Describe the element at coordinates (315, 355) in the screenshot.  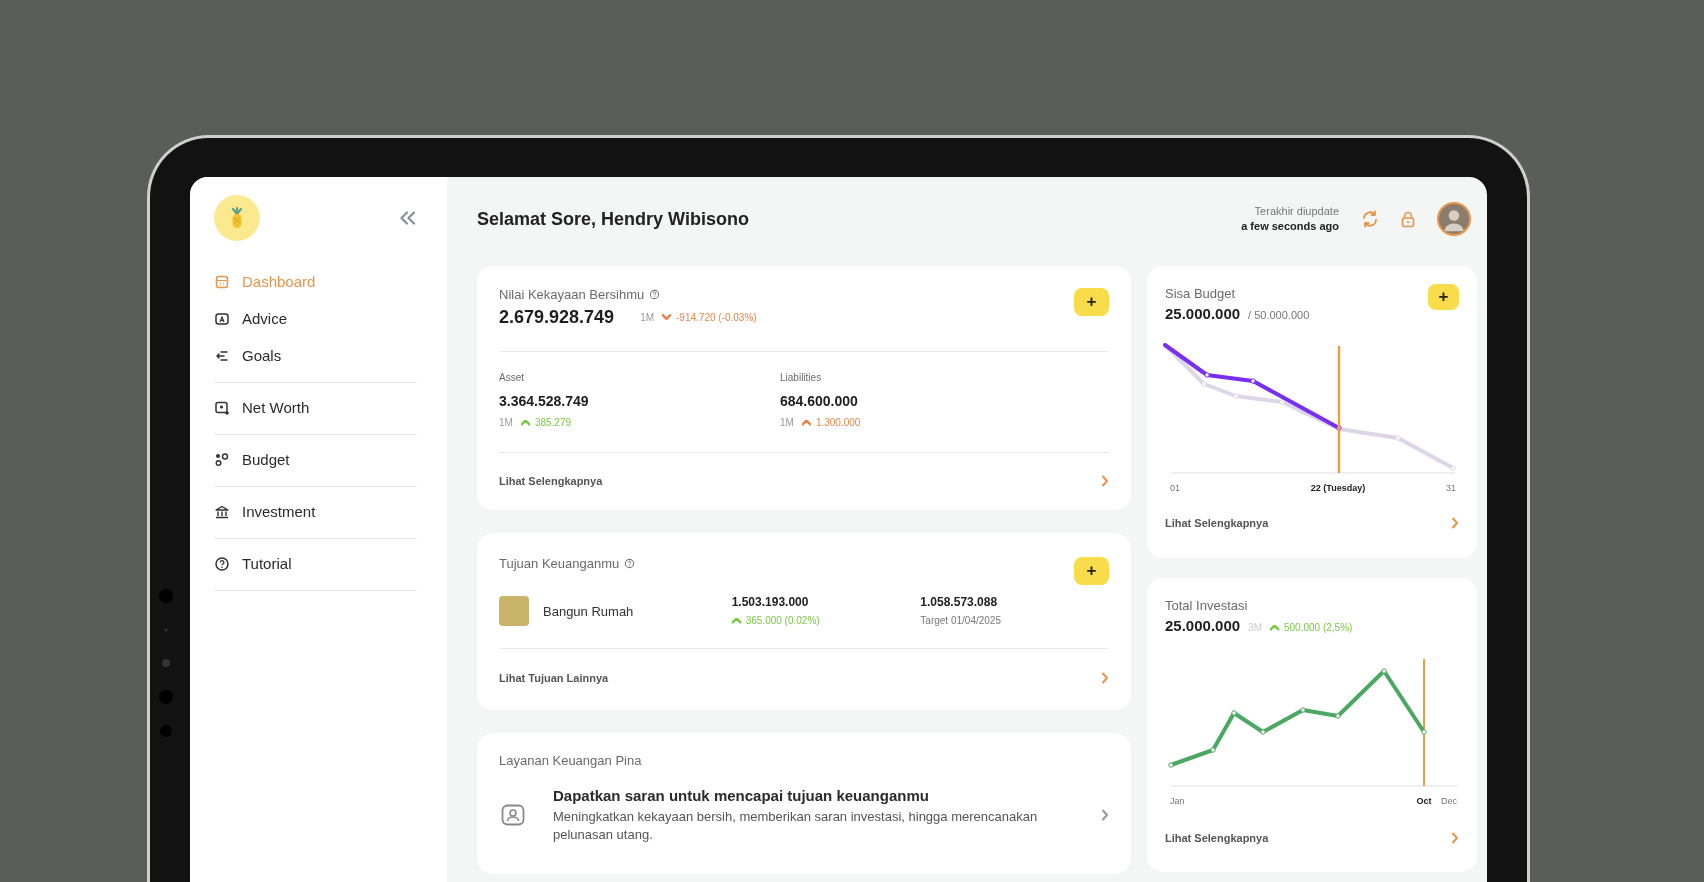
I see `nav-item: Goals` at that location.